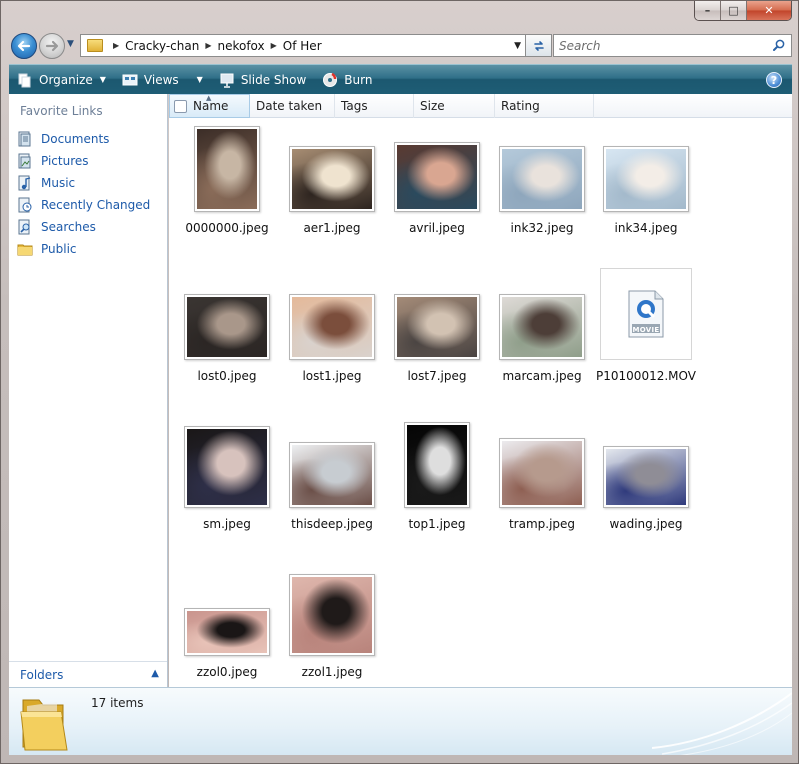 The width and height of the screenshot is (799, 764). What do you see at coordinates (95, 45) in the screenshot?
I see `folder-icon` at bounding box center [95, 45].